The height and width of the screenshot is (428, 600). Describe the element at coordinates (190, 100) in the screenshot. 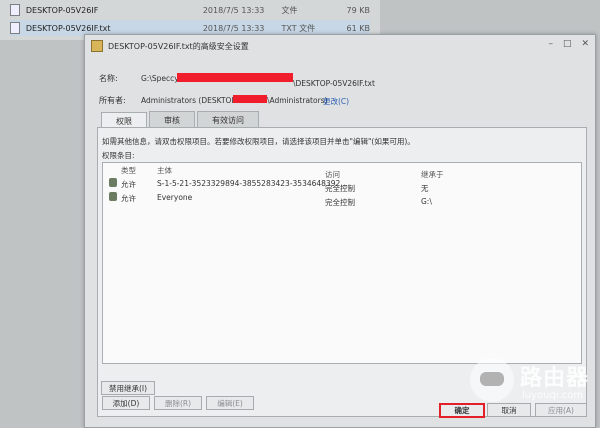

I see `owner-value-prefix: Administrators (DESKTOP-` at that location.